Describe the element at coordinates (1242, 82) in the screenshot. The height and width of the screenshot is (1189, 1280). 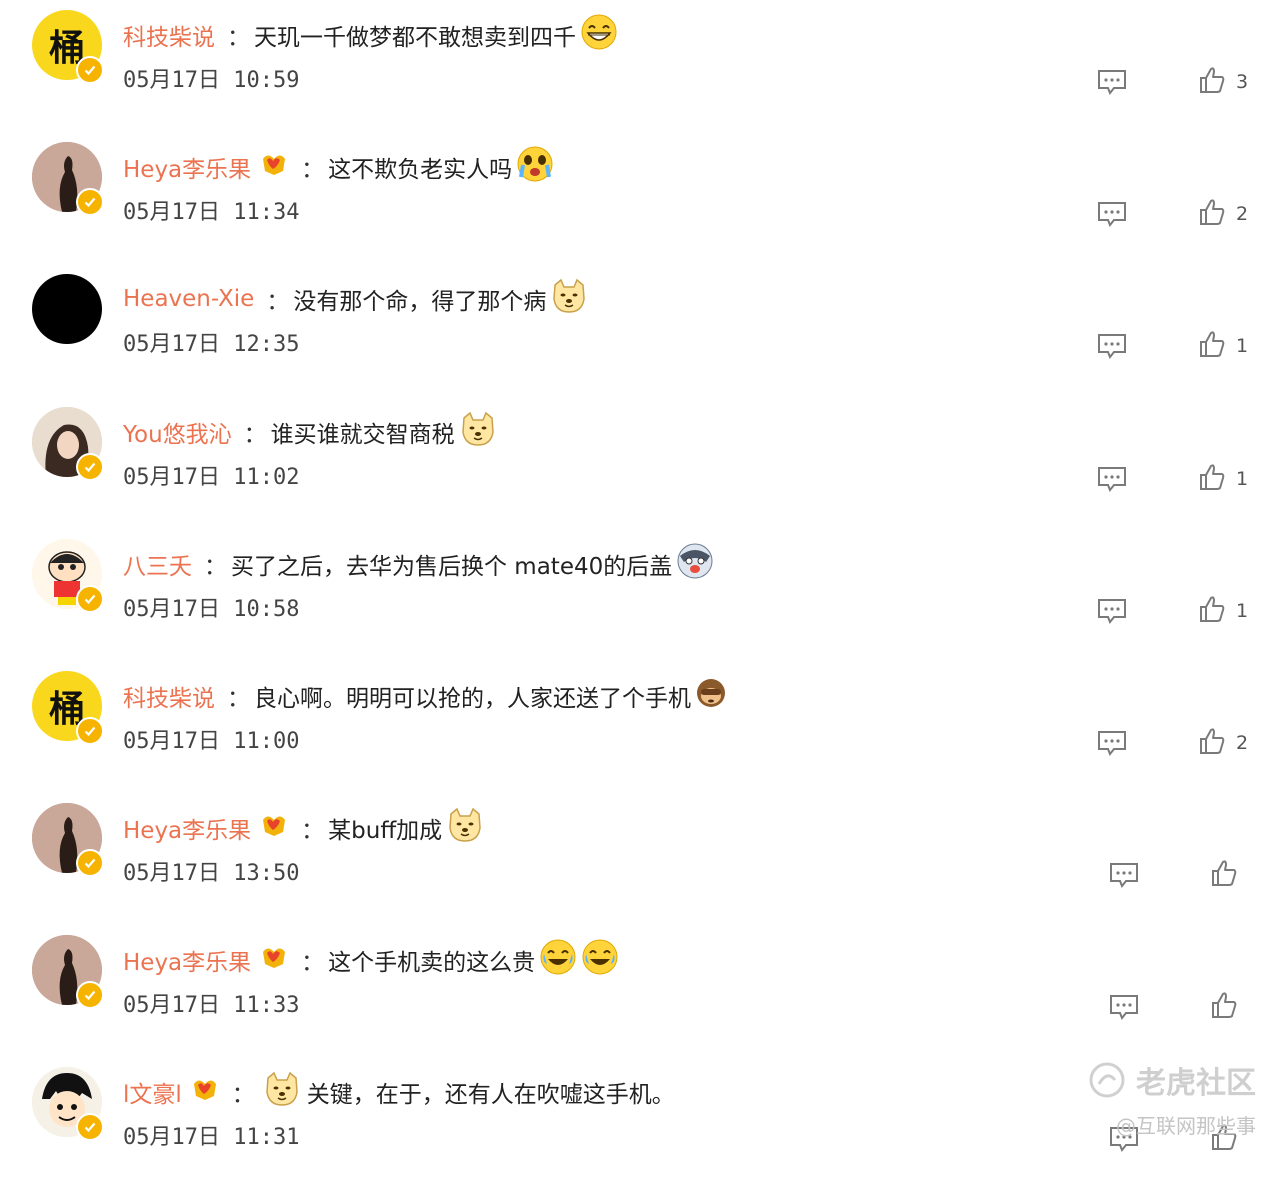
I see `like-count: 3` at that location.